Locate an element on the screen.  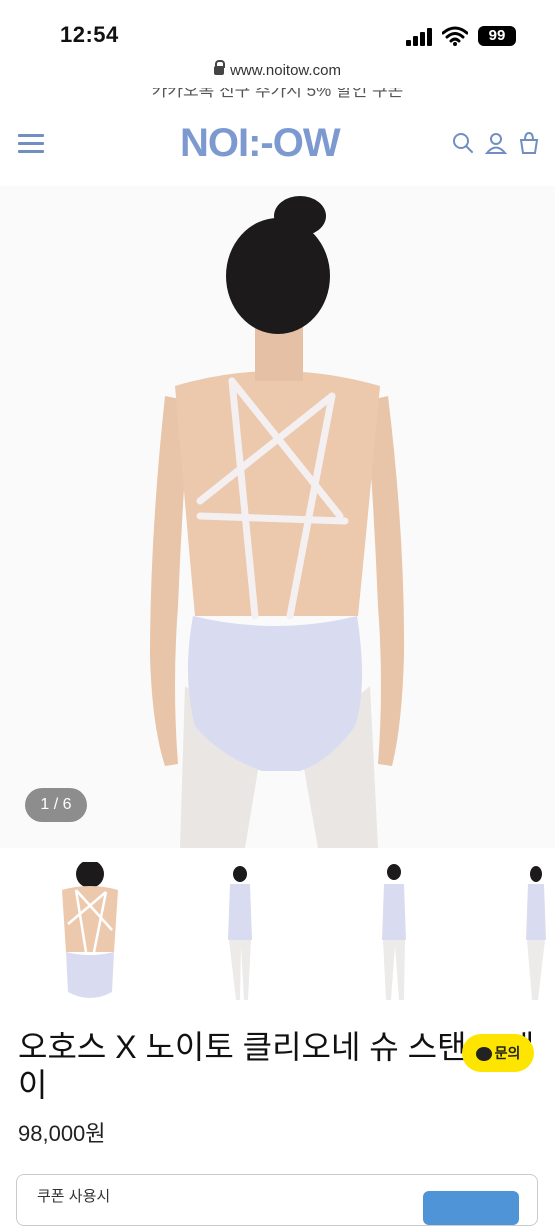
cart-icon is located at coordinates (529, 143).